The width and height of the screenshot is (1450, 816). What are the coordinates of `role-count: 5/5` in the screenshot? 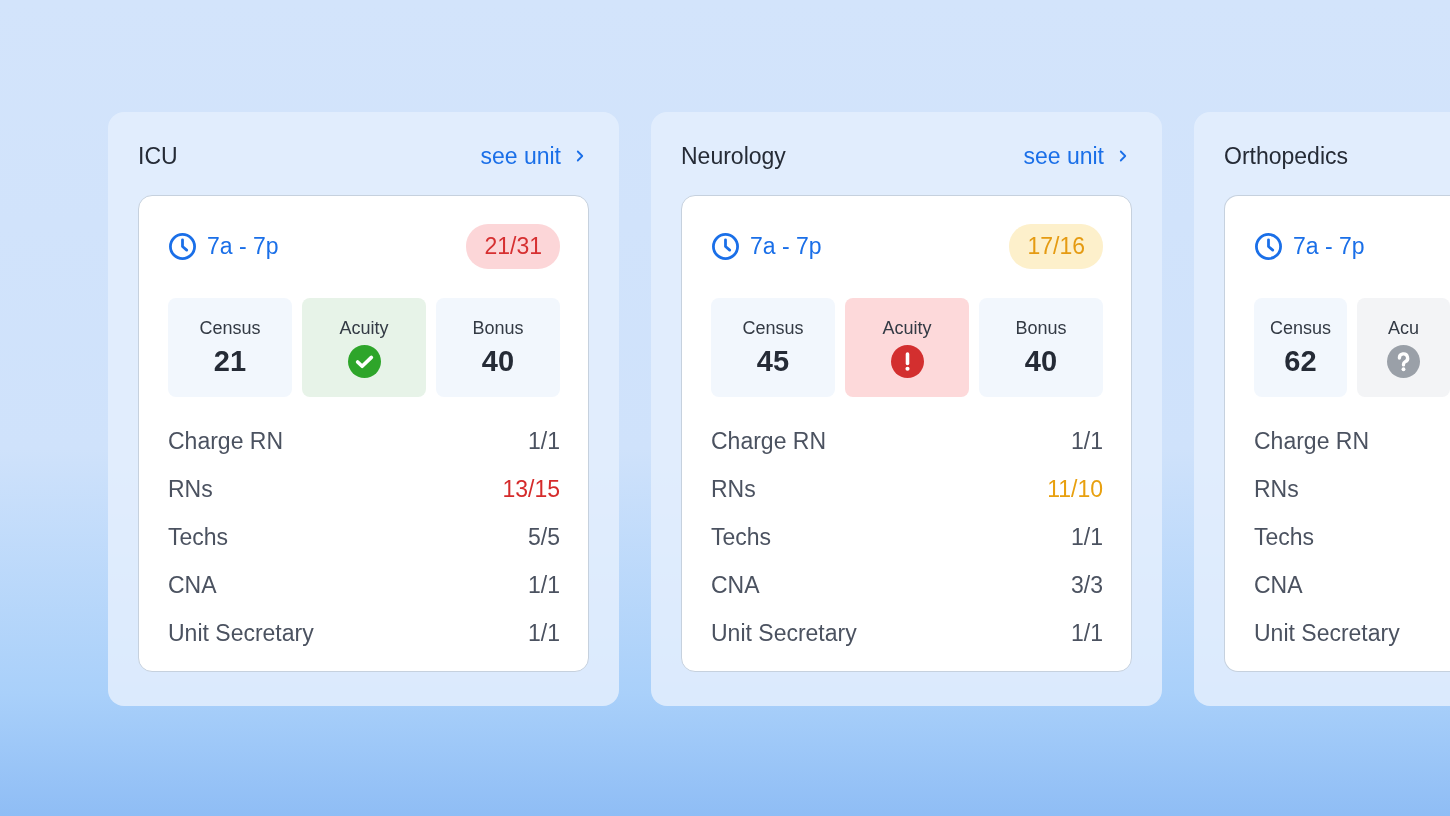 It's located at (544, 537).